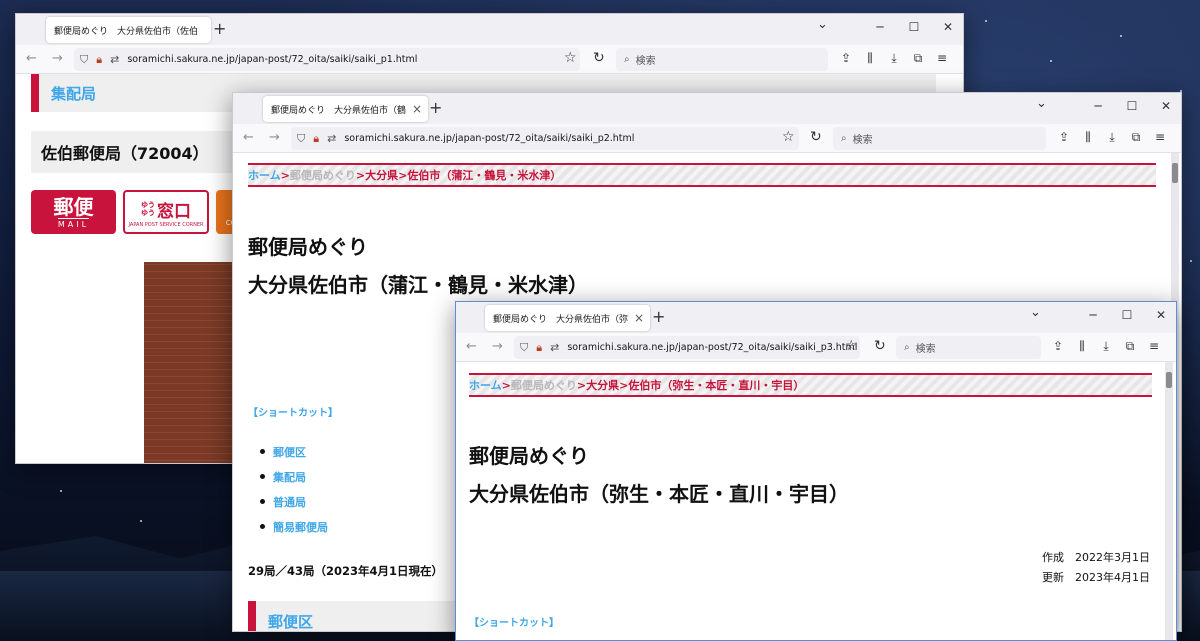 Image resolution: width=1200 pixels, height=641 pixels. What do you see at coordinates (73, 206) in the screenshot?
I see `mail-logo-main: 郵便` at bounding box center [73, 206].